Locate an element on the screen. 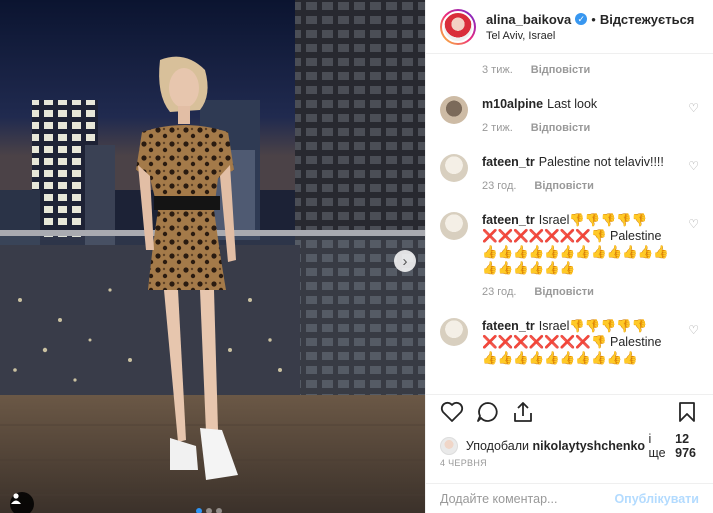 The width and height of the screenshot is (713, 513). comment-time: 2 тиж. is located at coordinates (497, 128).